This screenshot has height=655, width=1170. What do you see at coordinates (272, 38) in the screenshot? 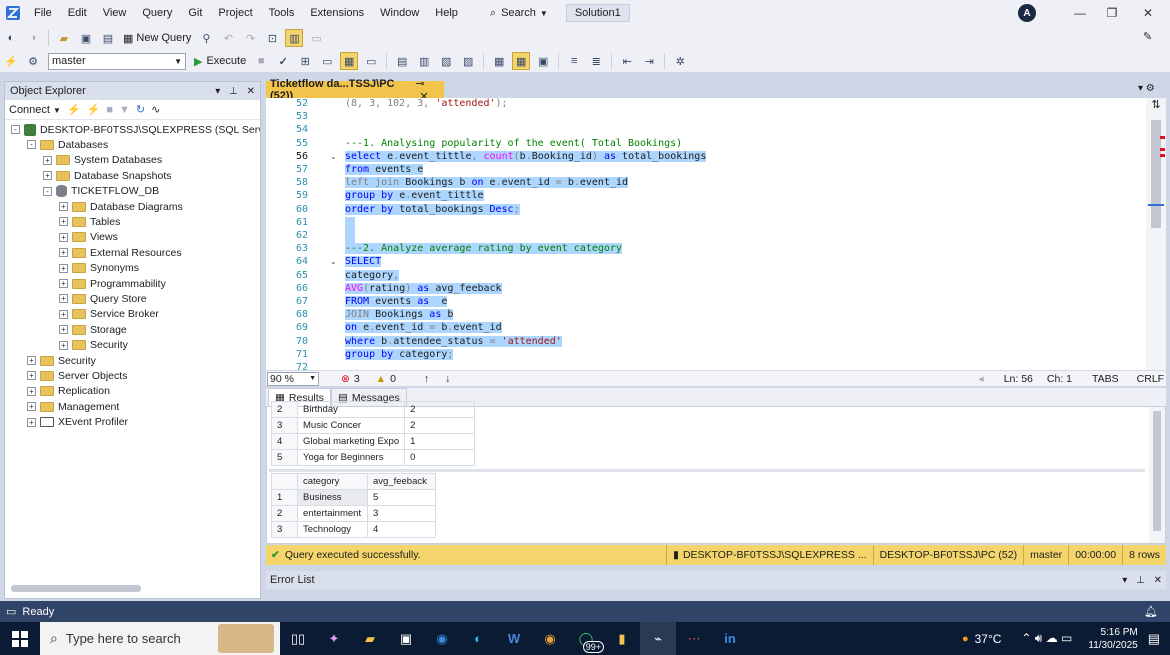
I see `screenshot-icon: ⊡` at bounding box center [272, 38].